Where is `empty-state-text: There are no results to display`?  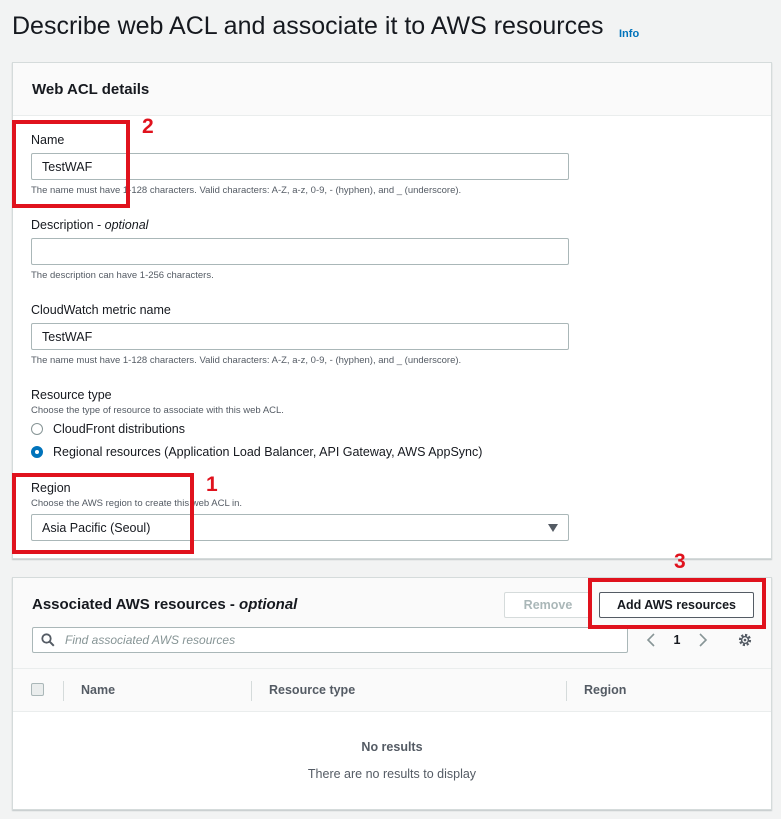
empty-state-text: There are no results to display is located at coordinates (392, 774).